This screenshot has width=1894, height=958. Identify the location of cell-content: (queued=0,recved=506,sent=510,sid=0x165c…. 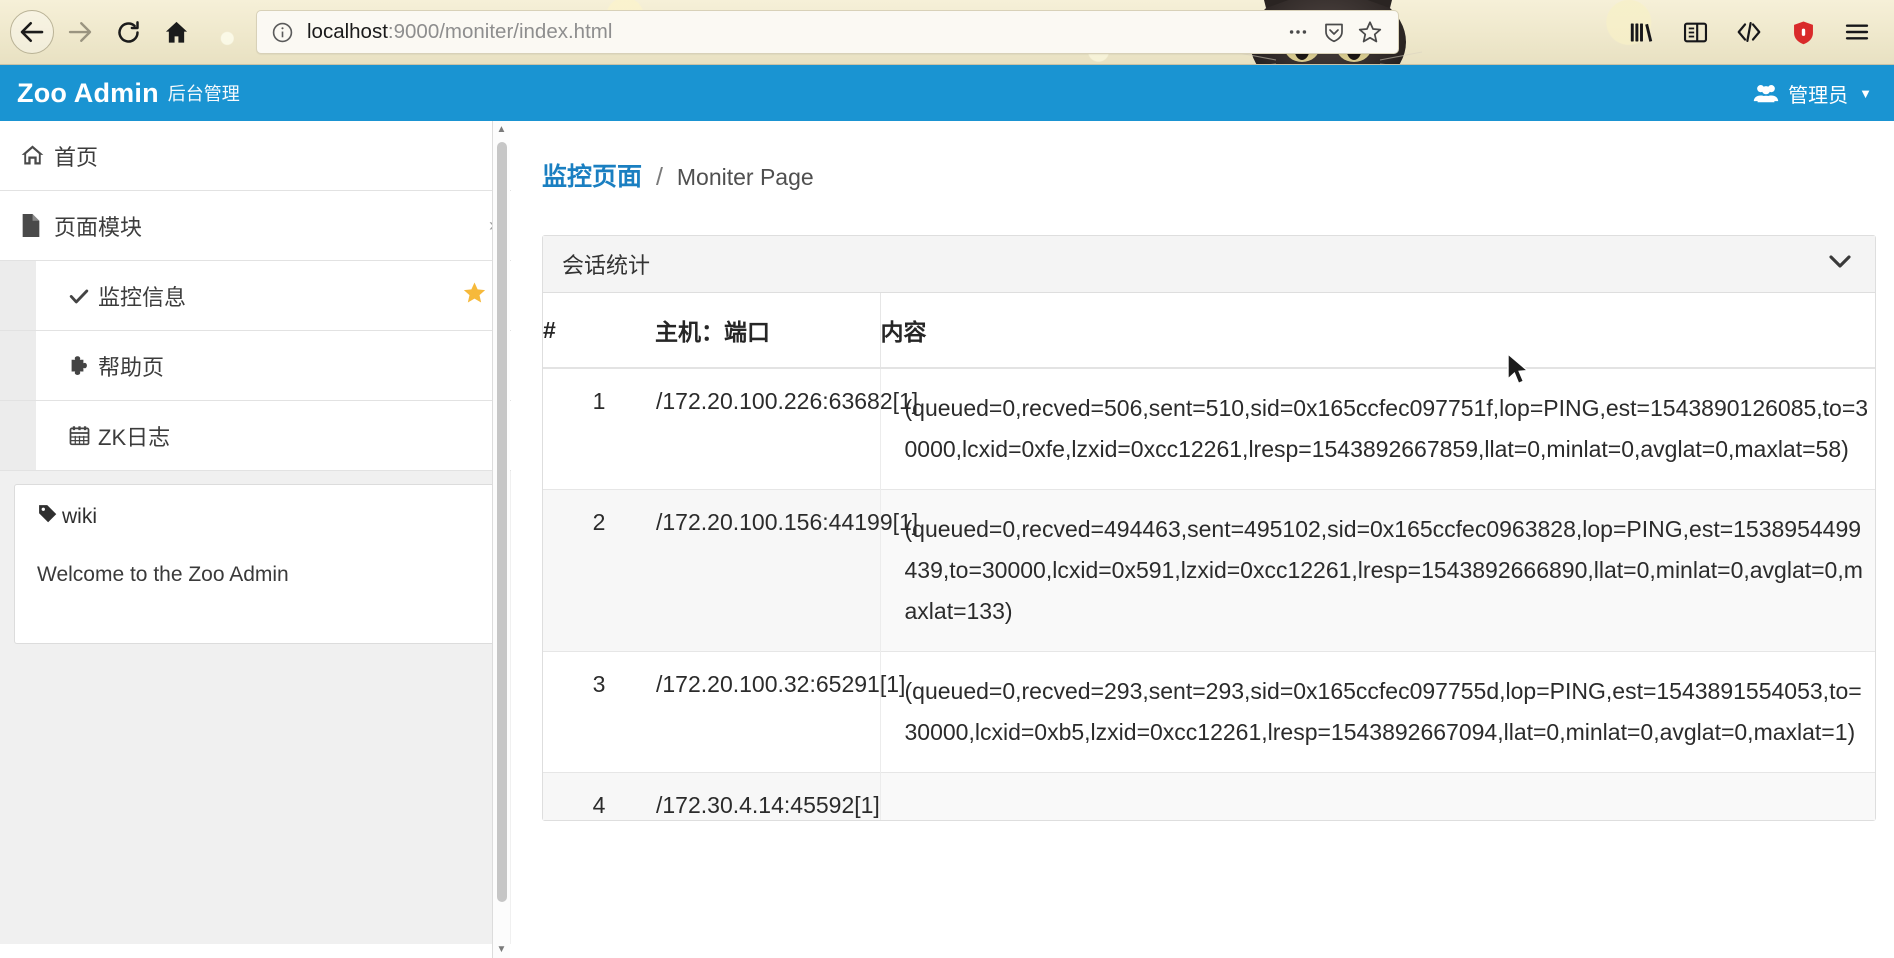
(1377, 429).